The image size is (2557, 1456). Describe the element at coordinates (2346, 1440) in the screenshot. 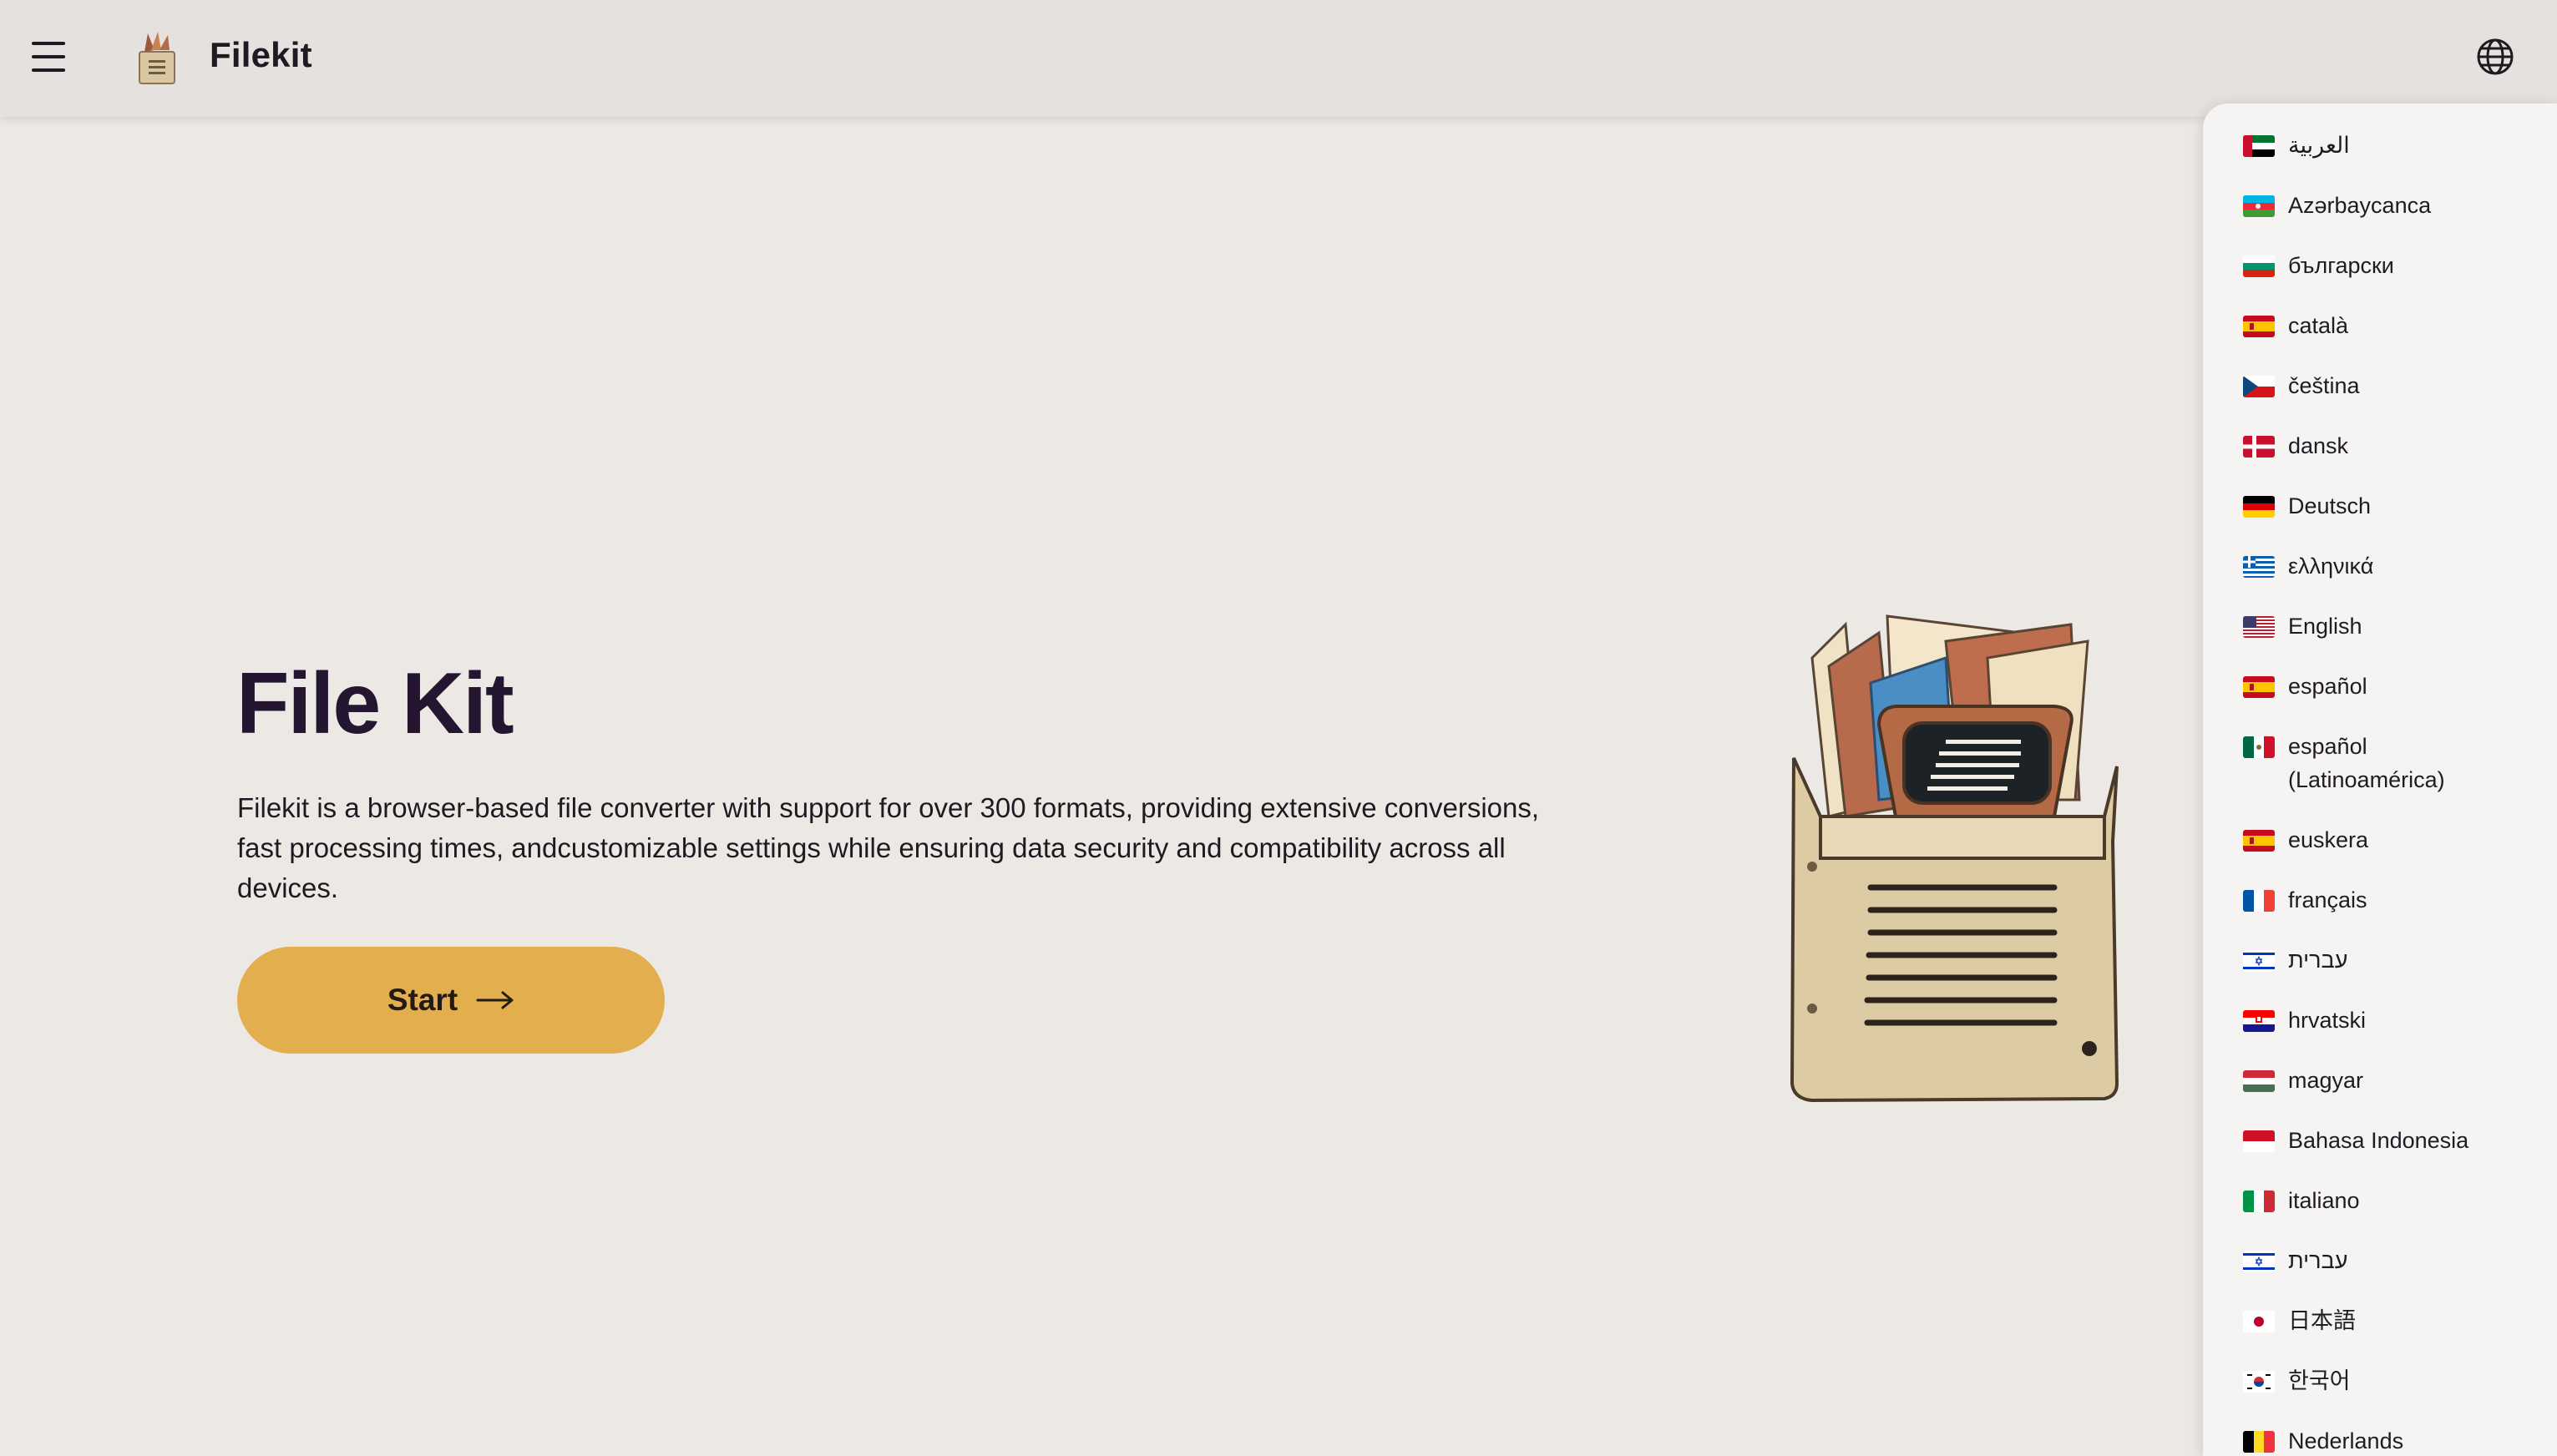

I see `language-option-label: Nederlands` at that location.